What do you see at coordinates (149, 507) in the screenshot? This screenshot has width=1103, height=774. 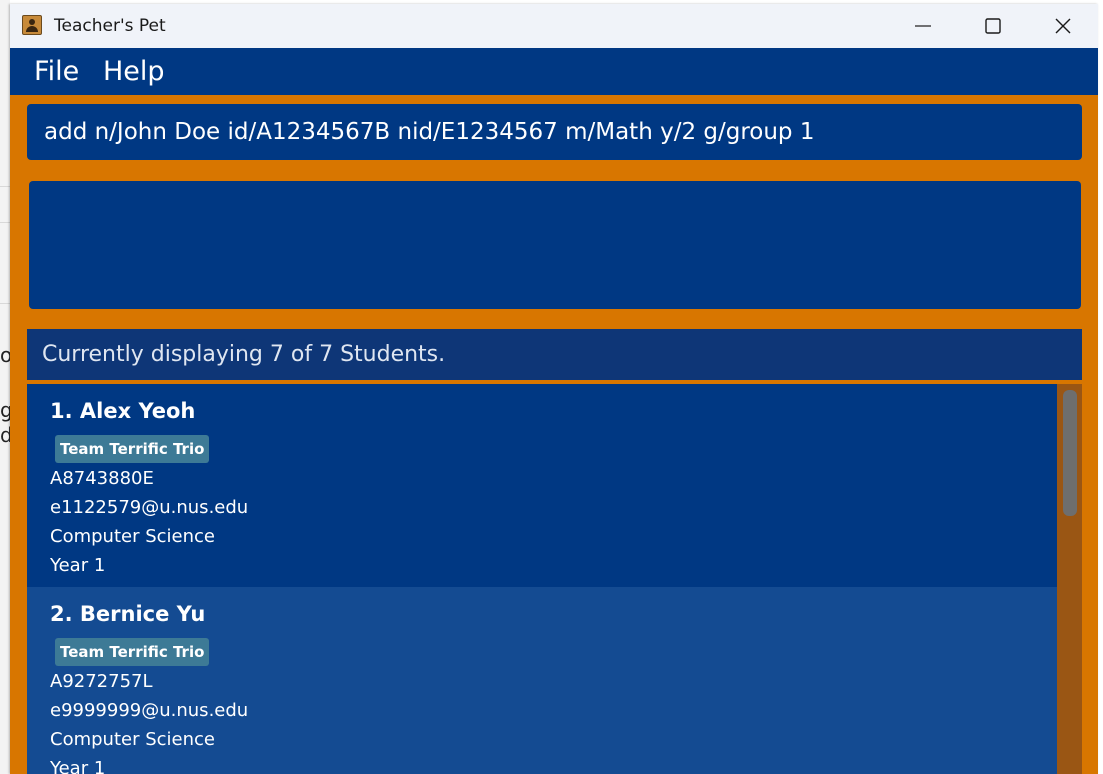 I see `student-email: e1122579@u.nus.edu` at bounding box center [149, 507].